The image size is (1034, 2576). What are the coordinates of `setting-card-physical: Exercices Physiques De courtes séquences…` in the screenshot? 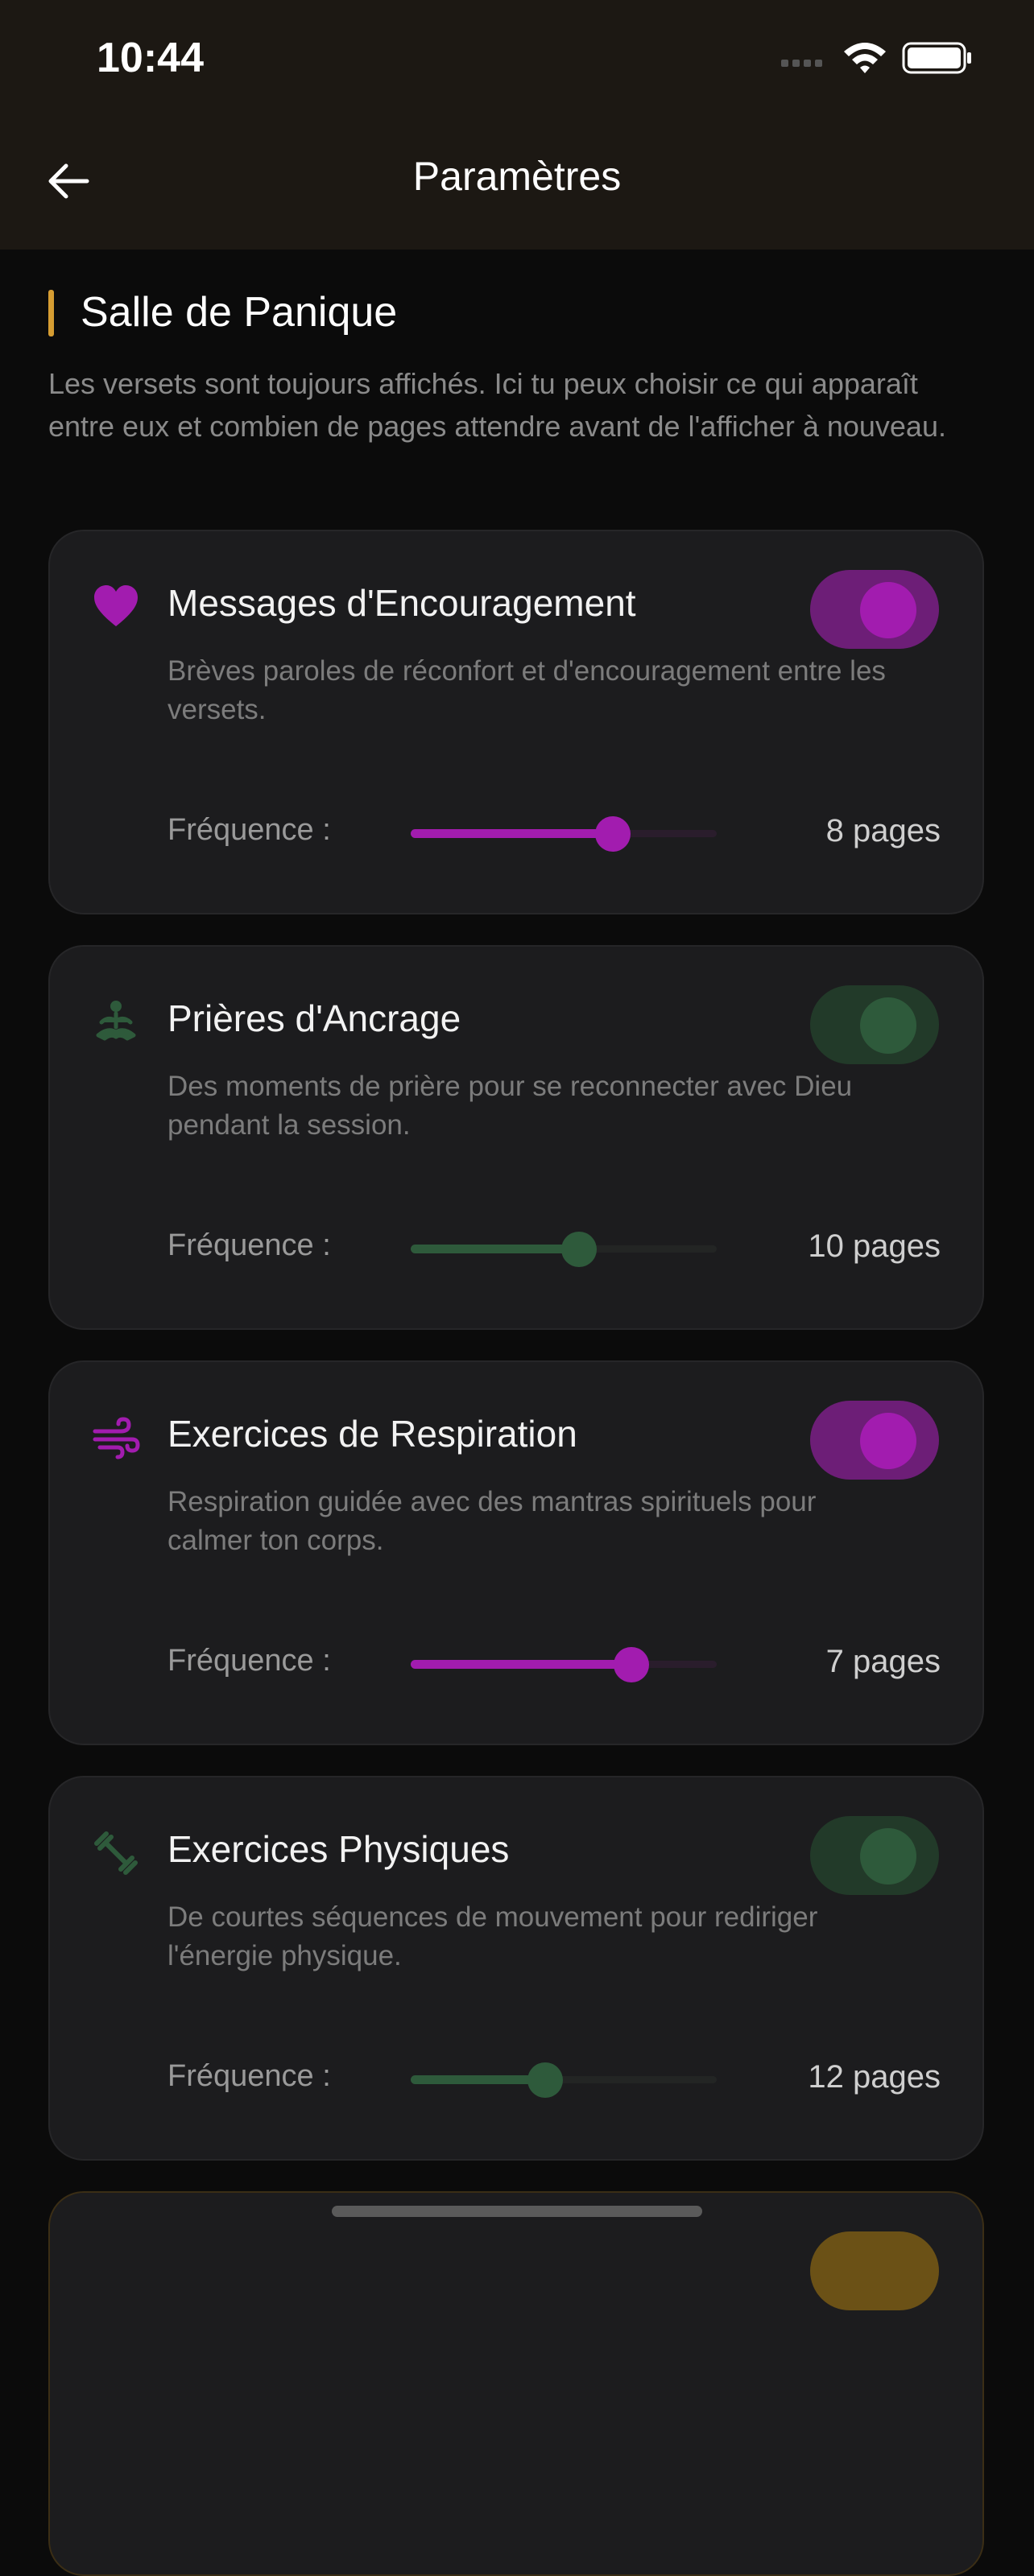 It's located at (516, 1968).